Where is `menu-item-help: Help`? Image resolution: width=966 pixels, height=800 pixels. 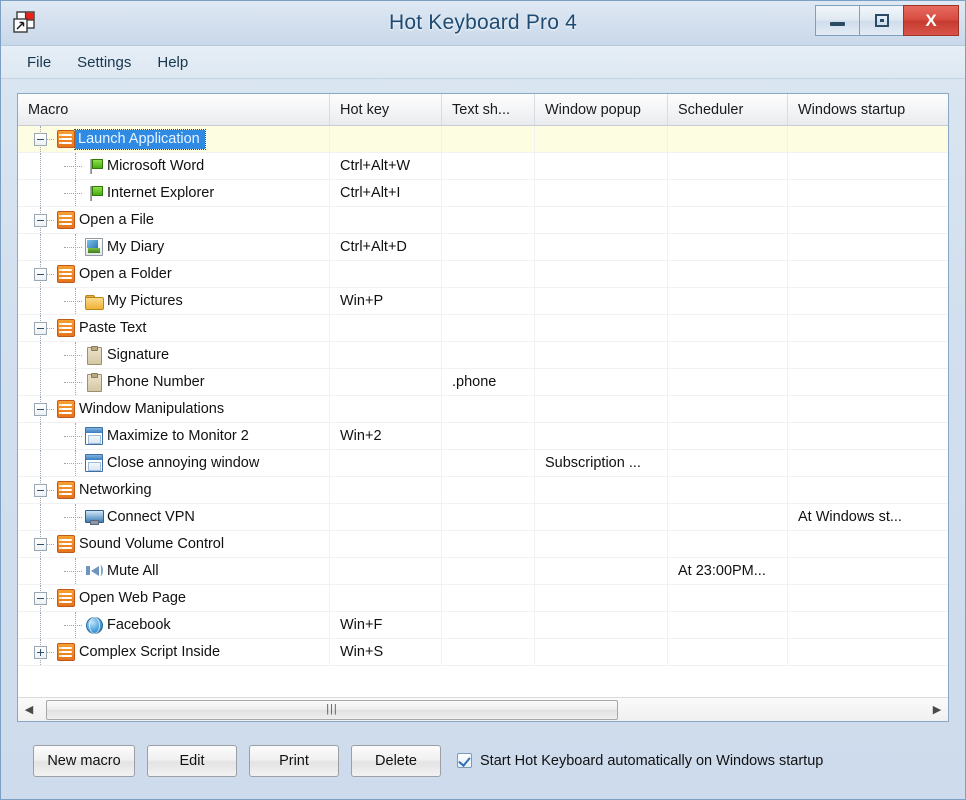 menu-item-help: Help is located at coordinates (172, 62).